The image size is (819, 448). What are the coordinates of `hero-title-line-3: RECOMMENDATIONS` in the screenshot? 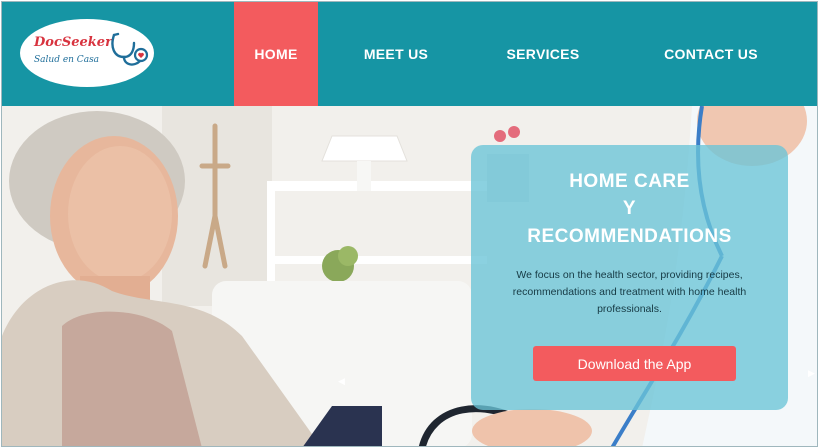 It's located at (629, 236).